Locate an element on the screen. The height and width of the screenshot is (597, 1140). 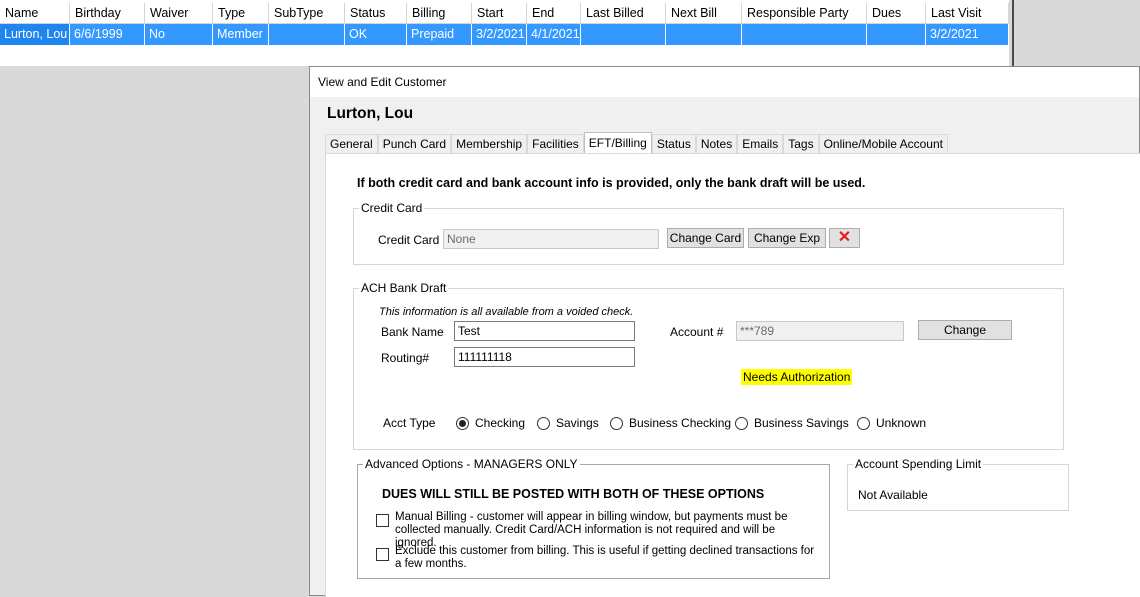
radio-checking: Checking is located at coordinates (490, 423).